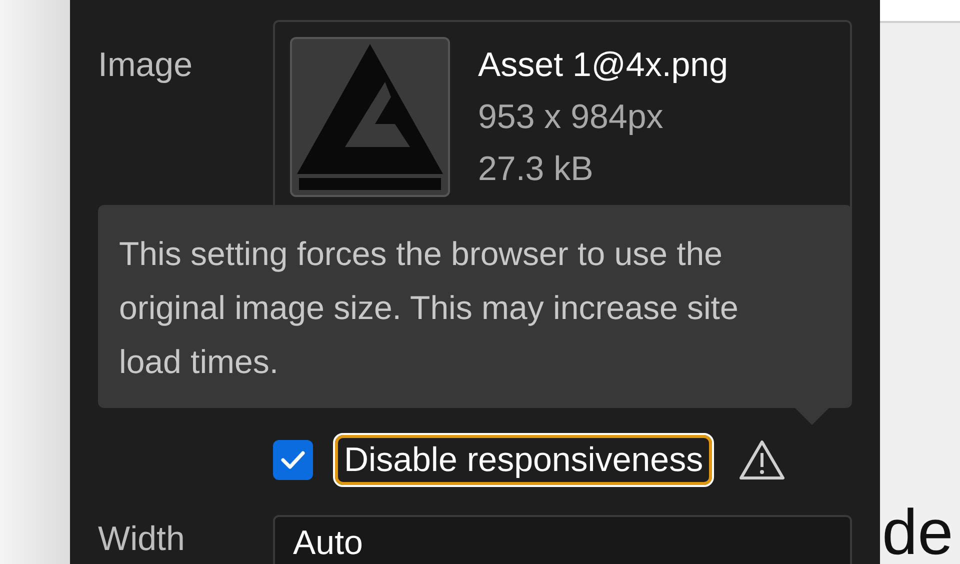 Image resolution: width=960 pixels, height=564 pixels. What do you see at coordinates (603, 65) in the screenshot?
I see `file-name: Asset 1@4x.png` at bounding box center [603, 65].